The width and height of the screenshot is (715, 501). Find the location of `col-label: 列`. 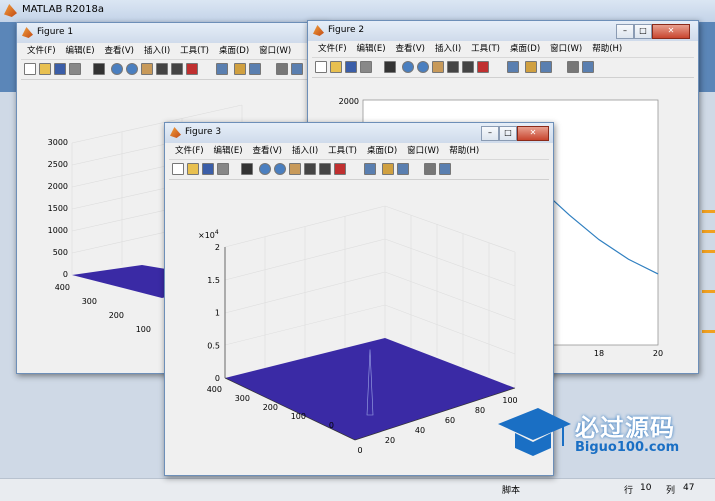

col-label: 列 is located at coordinates (671, 491).